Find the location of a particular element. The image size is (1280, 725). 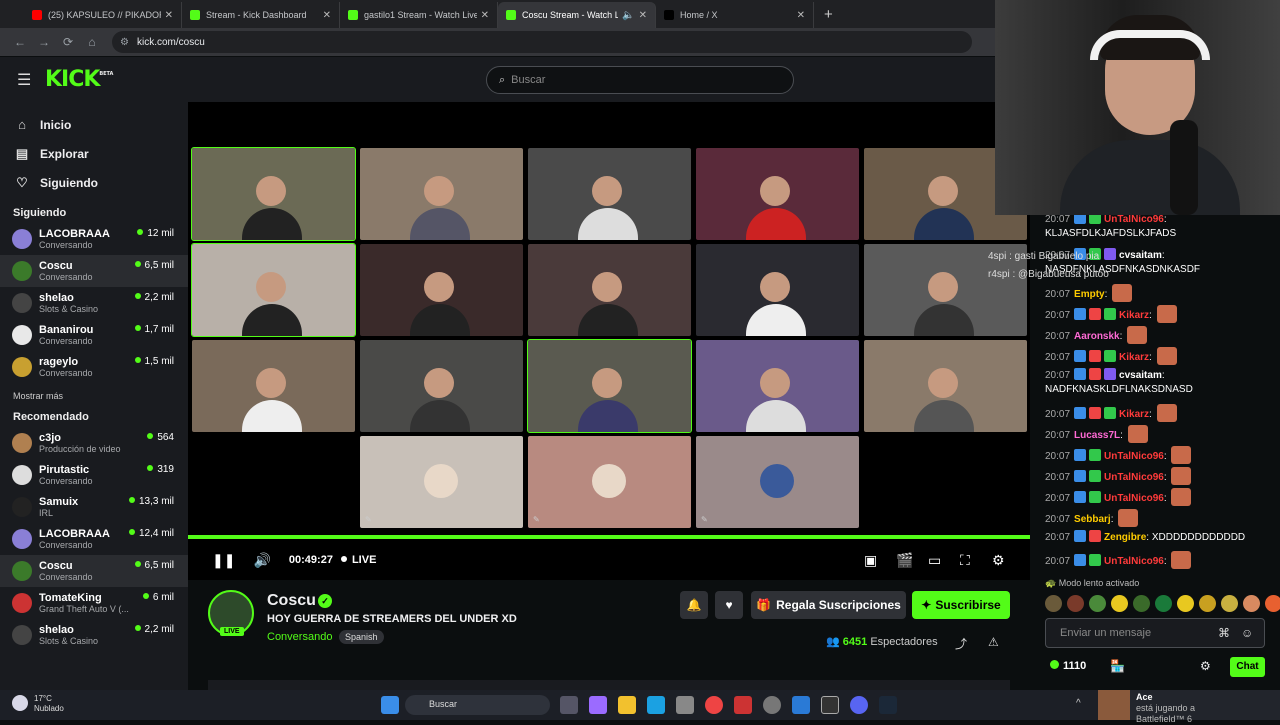

url-field: ⚙ kick.com/coscu is located at coordinates (542, 42).